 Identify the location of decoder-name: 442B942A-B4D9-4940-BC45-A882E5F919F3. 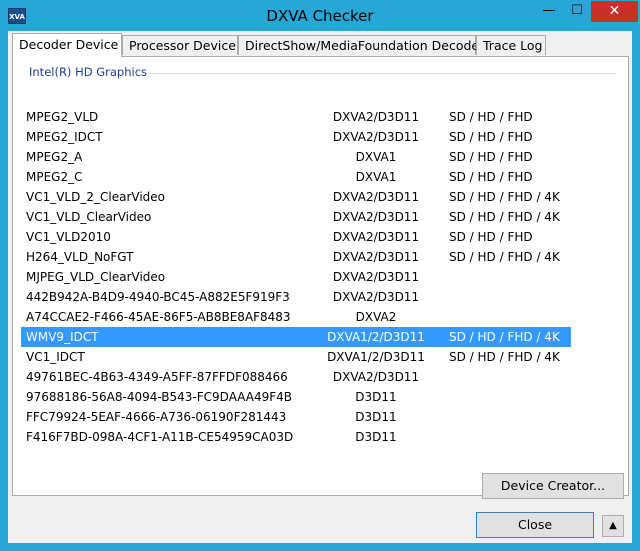
(158, 297).